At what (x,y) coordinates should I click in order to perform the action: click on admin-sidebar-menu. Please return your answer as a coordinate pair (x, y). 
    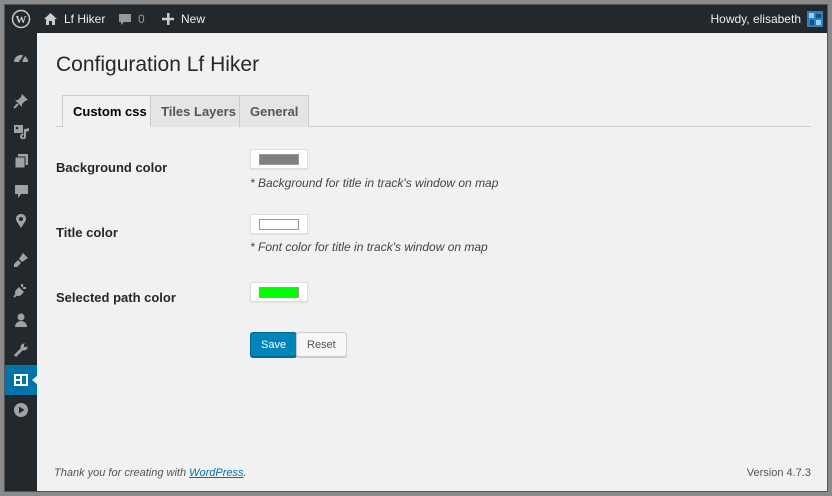
    Looking at the image, I should click on (21, 262).